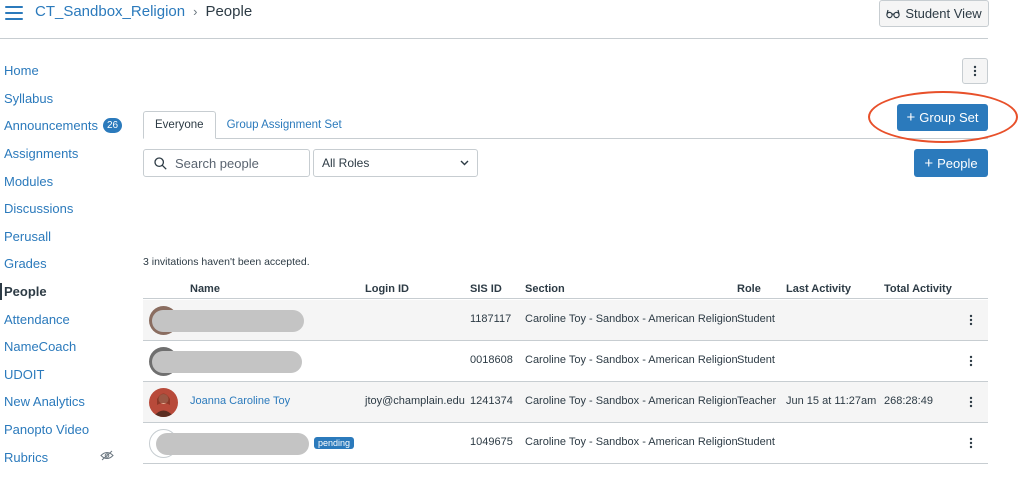 This screenshot has width=1024, height=481. What do you see at coordinates (908, 401) in the screenshot?
I see `total-activity: 268:28:49` at bounding box center [908, 401].